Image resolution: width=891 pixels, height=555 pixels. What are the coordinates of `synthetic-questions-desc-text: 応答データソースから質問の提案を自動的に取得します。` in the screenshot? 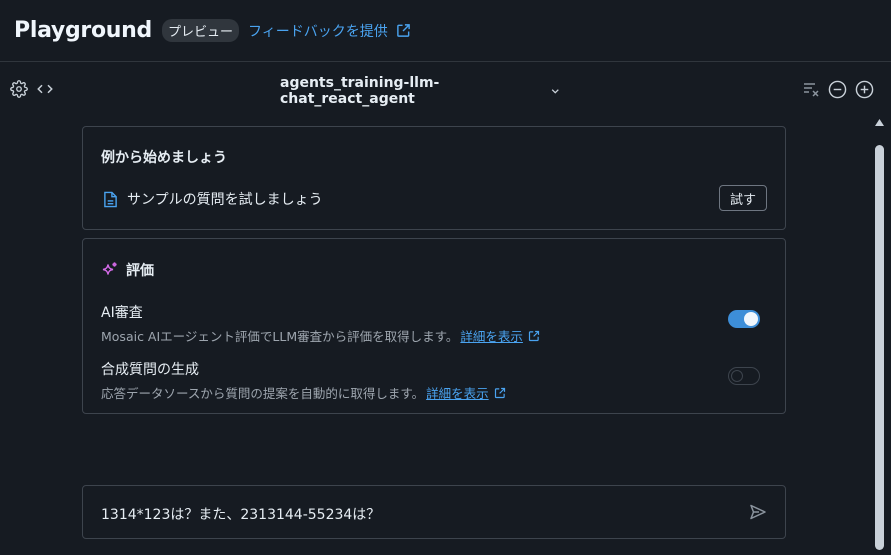 It's located at (263, 393).